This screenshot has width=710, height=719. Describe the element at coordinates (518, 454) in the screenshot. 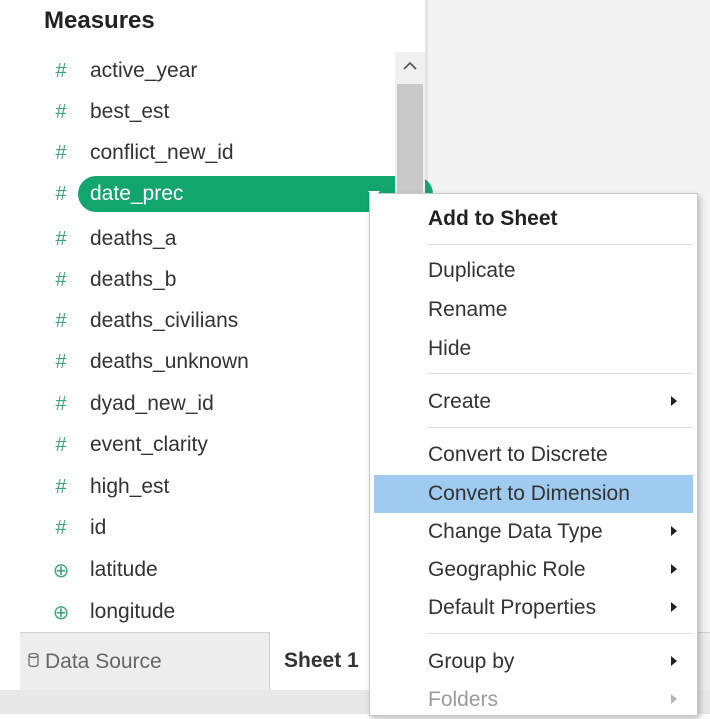

I see `menu-item-label: Convert to Discrete` at that location.